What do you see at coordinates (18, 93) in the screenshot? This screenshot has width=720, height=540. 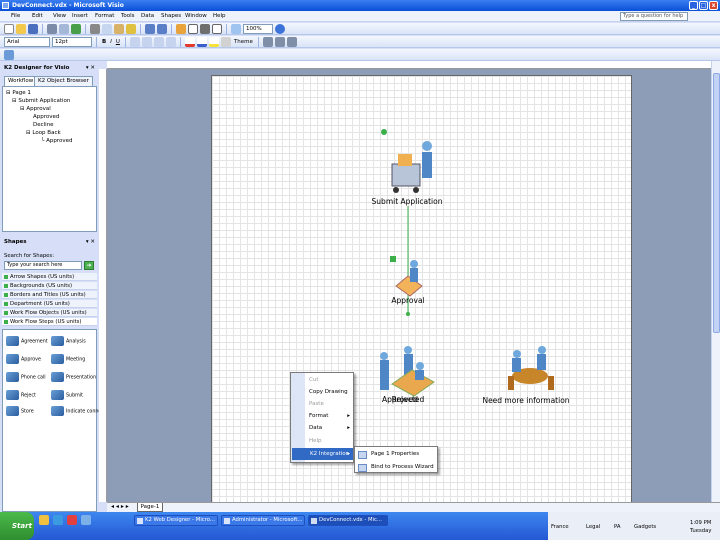 I see `tree-node-page: ⊟ Page 1` at bounding box center [18, 93].